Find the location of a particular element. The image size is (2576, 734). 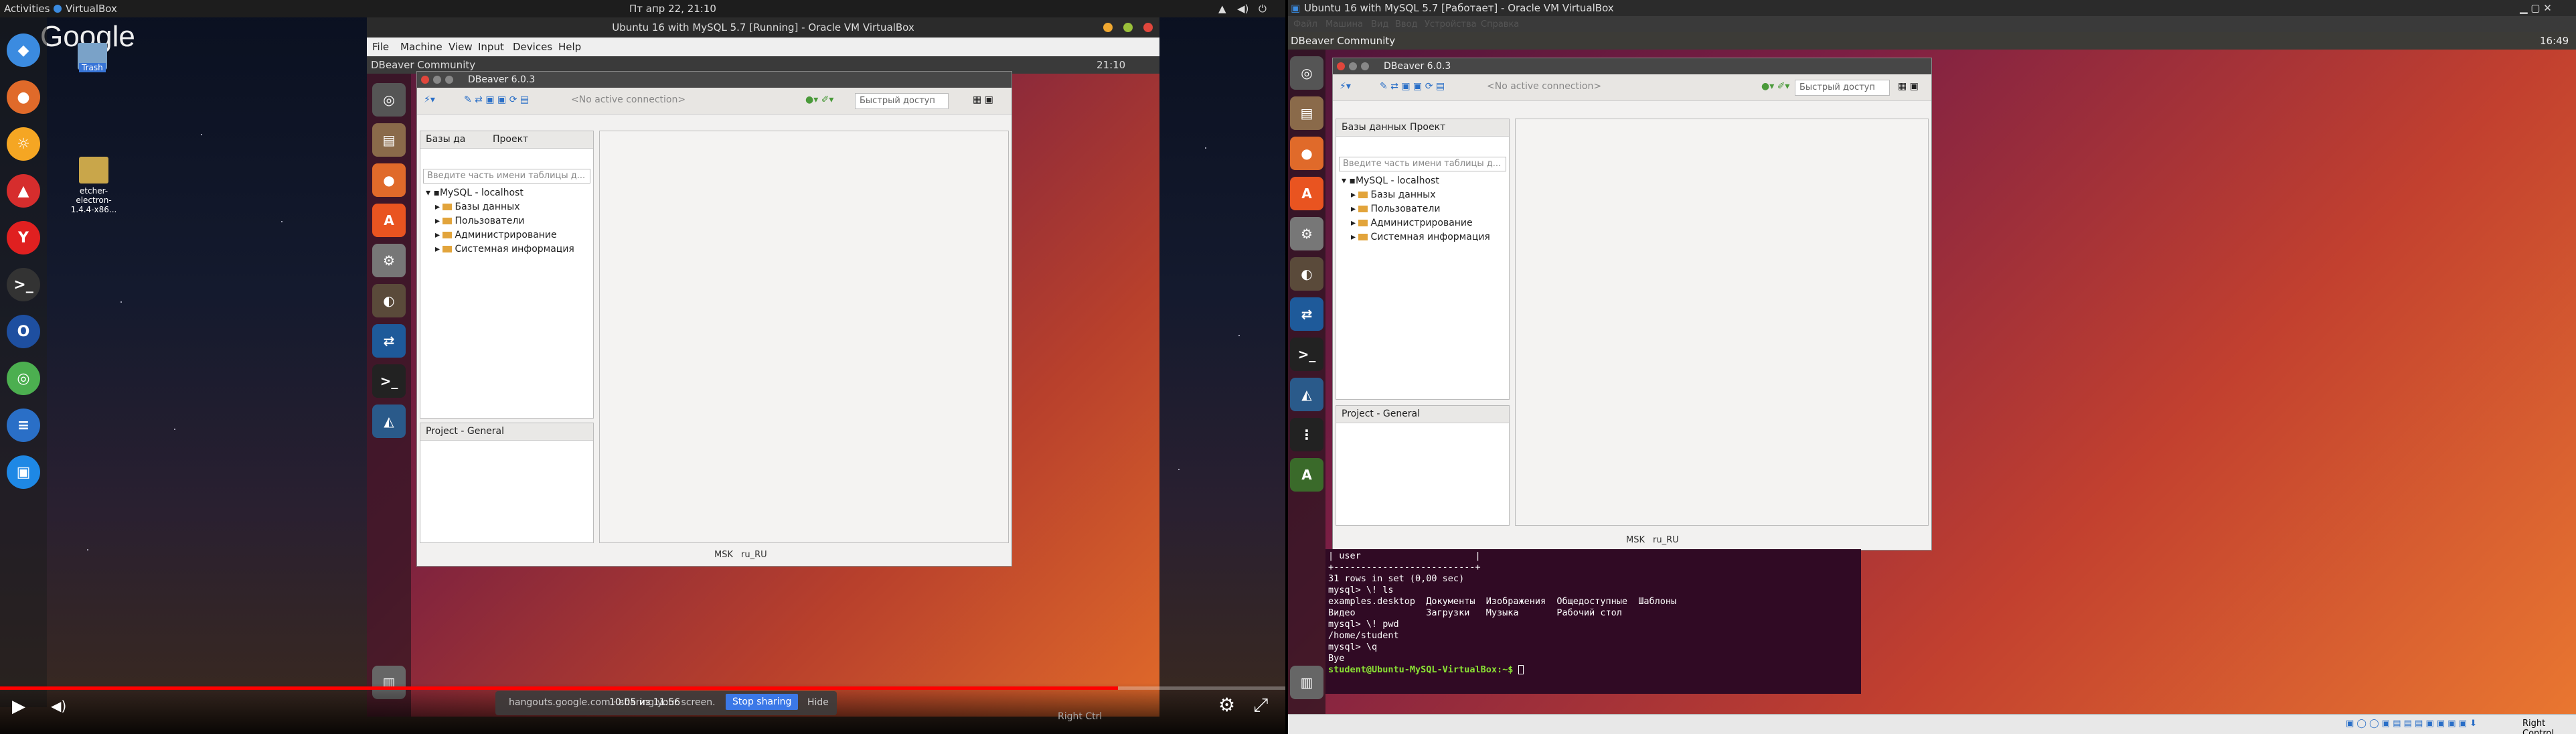

network-icon: ▲ is located at coordinates (1222, 9).